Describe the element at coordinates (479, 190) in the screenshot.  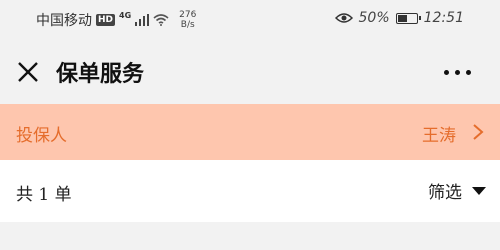
I see `caret-down-icon` at that location.